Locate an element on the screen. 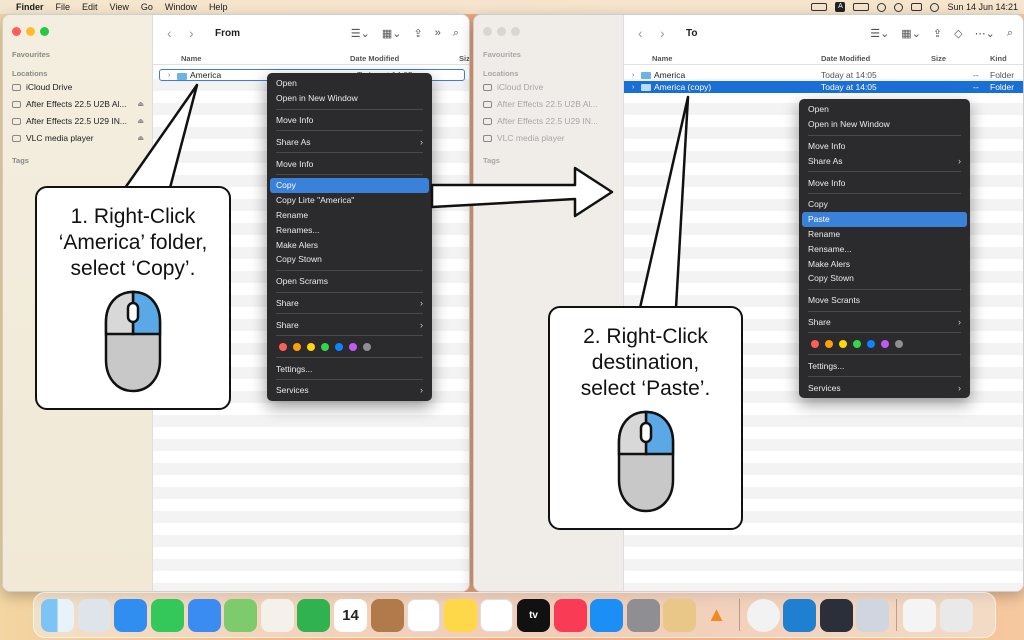  apple-tv-icon: tv is located at coordinates (534, 615).